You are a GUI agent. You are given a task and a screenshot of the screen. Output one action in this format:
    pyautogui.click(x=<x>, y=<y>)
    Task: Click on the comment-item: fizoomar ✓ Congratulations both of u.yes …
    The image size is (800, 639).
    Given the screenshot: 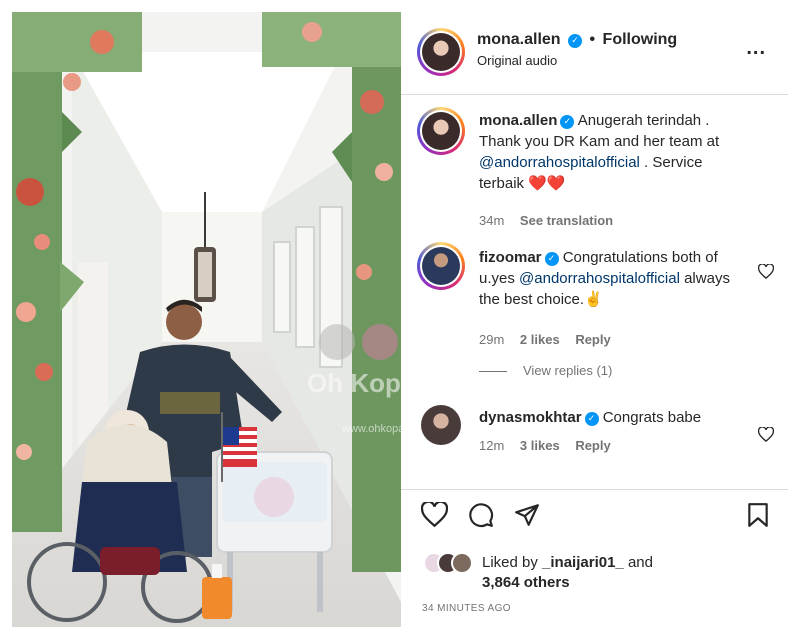 What is the action you would take?
    pyautogui.click(x=594, y=294)
    